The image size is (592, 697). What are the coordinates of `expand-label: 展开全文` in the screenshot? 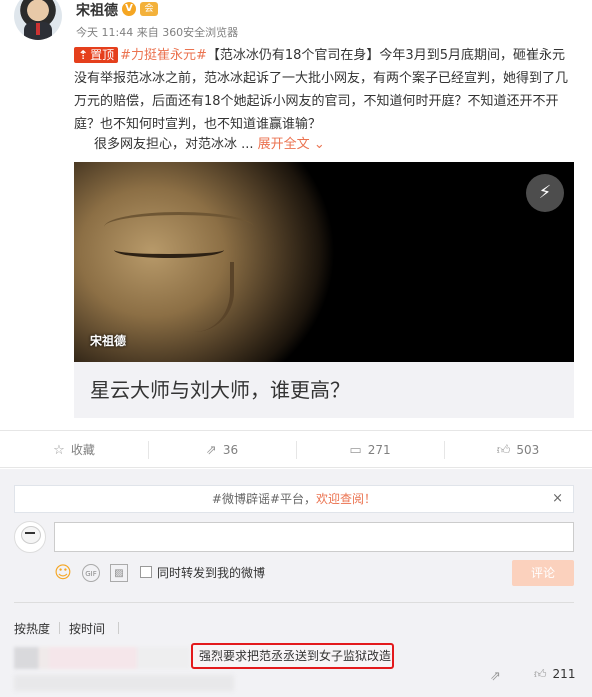 It's located at (284, 144).